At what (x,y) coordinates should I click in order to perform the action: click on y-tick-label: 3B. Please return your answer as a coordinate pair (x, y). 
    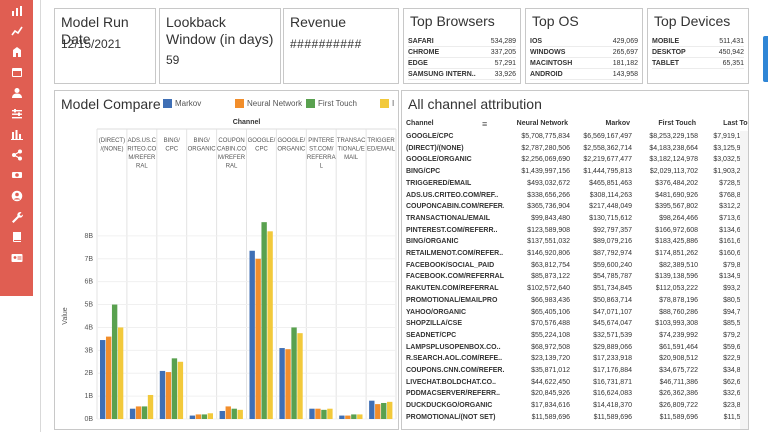
    Looking at the image, I should click on (88, 350).